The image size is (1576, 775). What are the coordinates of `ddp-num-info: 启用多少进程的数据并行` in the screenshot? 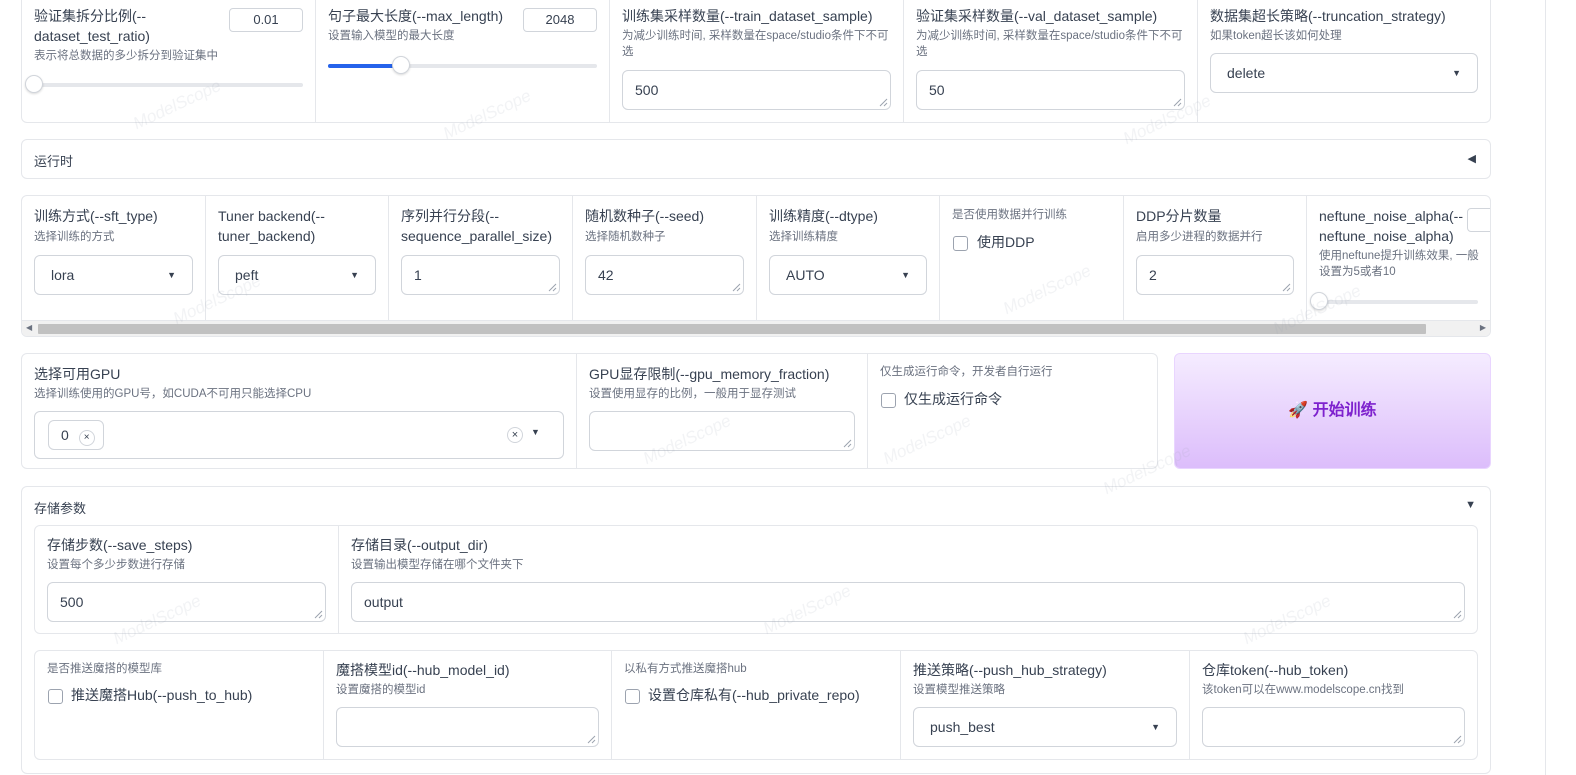 It's located at (1199, 237).